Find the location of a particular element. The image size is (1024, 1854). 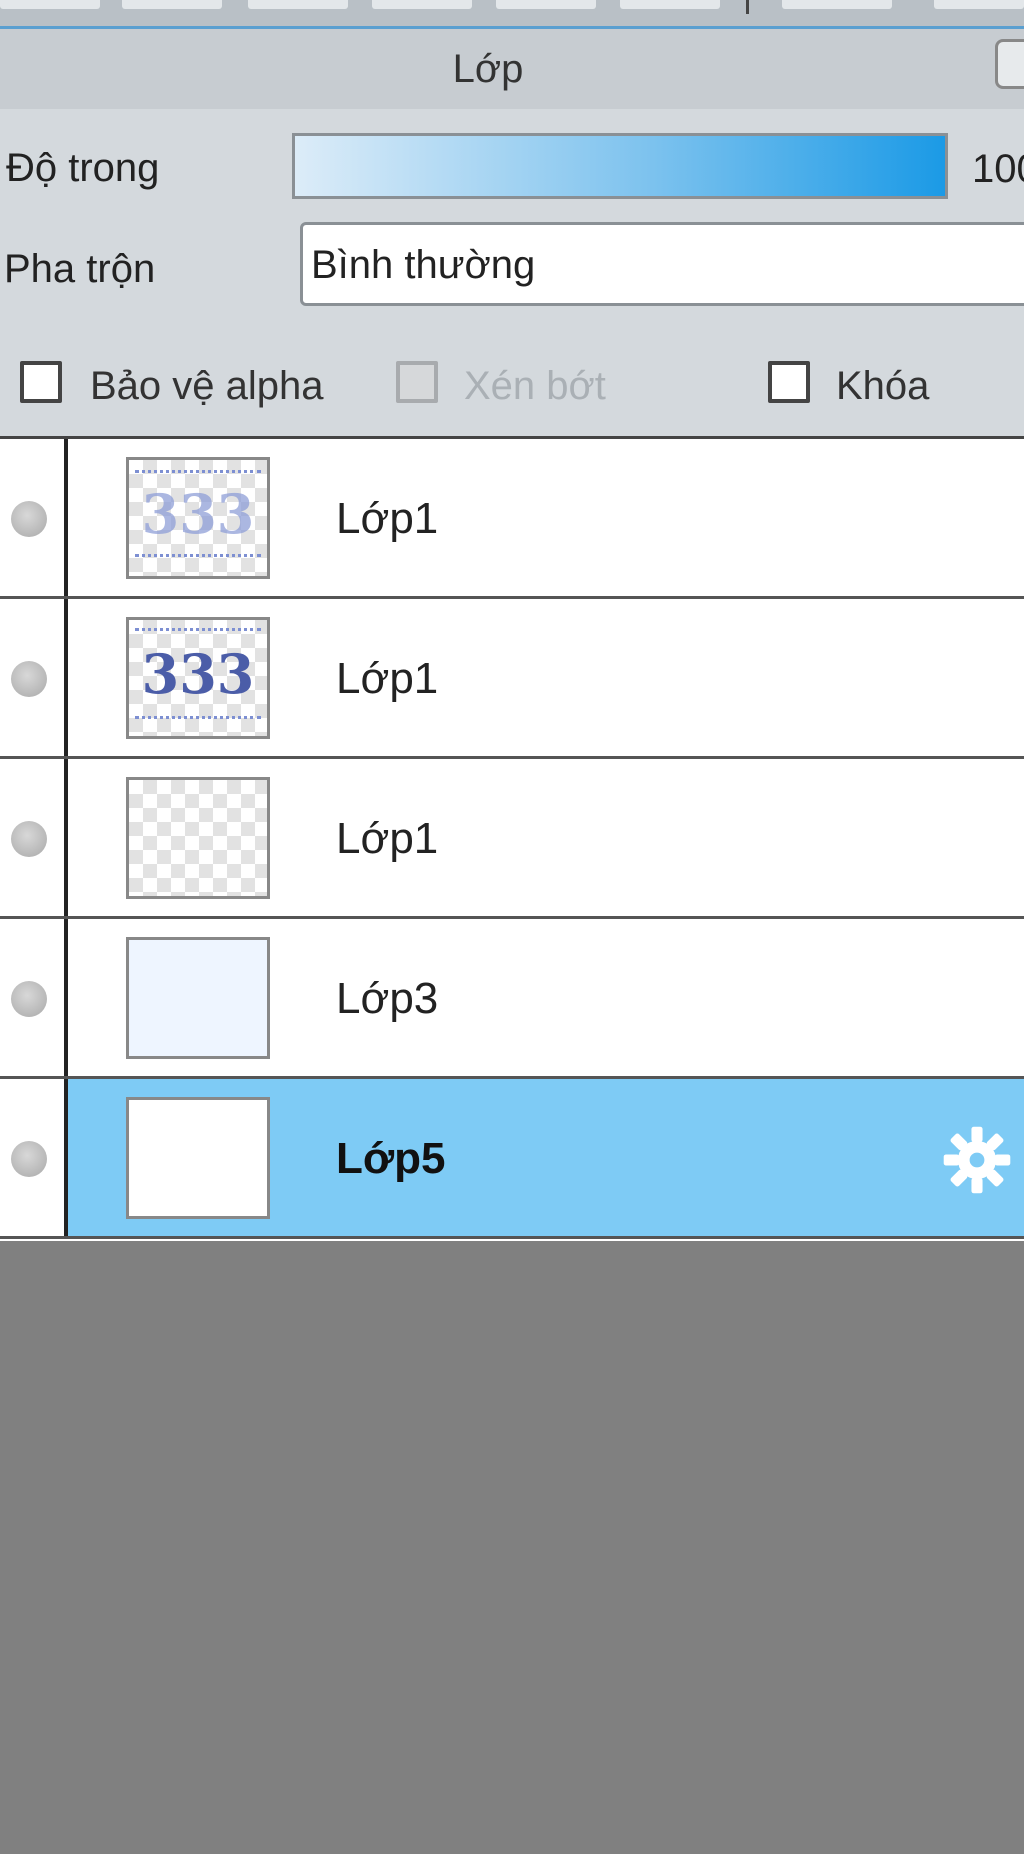

layer-name: Lớp5 is located at coordinates (391, 1158).